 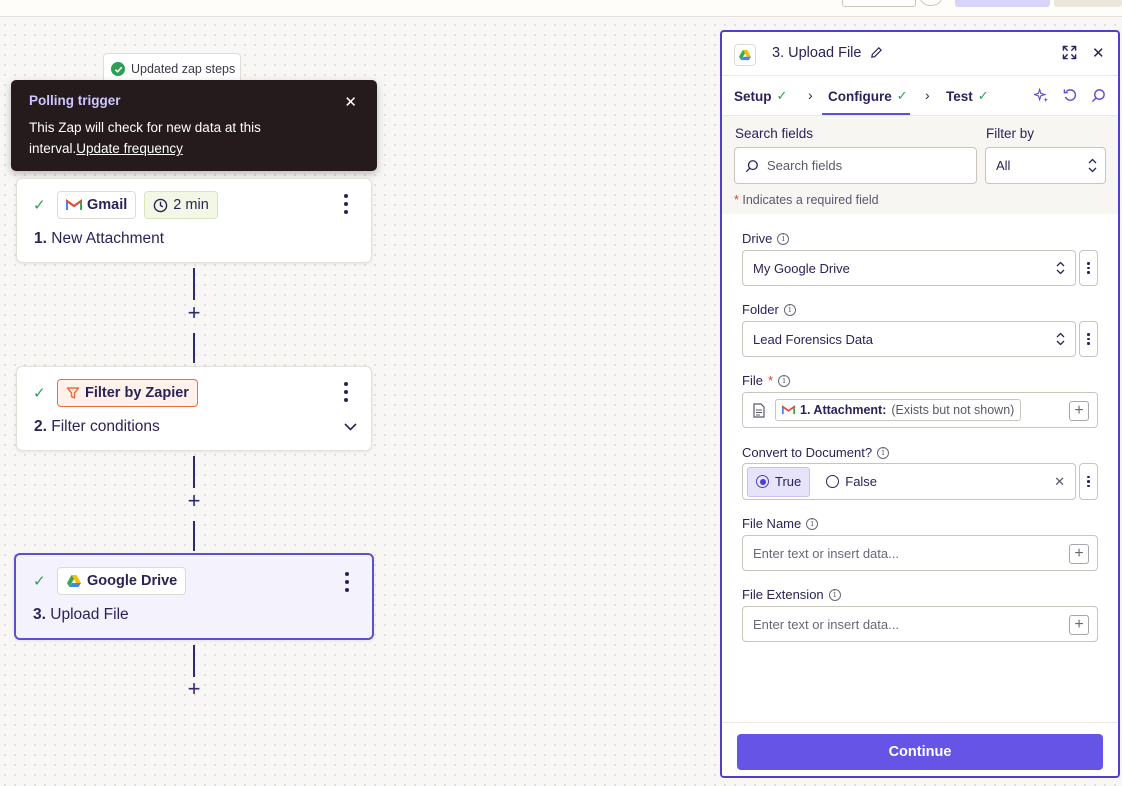 What do you see at coordinates (909, 268) in the screenshot?
I see `drive-select: My Google Drive` at bounding box center [909, 268].